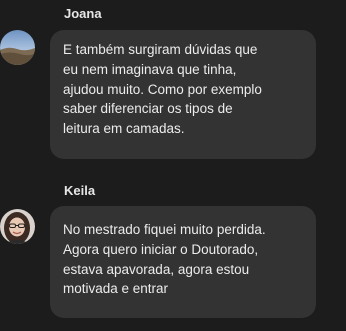 The width and height of the screenshot is (346, 331). I want to click on comment-text-line: No mestrado fiquei muito perdida., so click(164, 229).